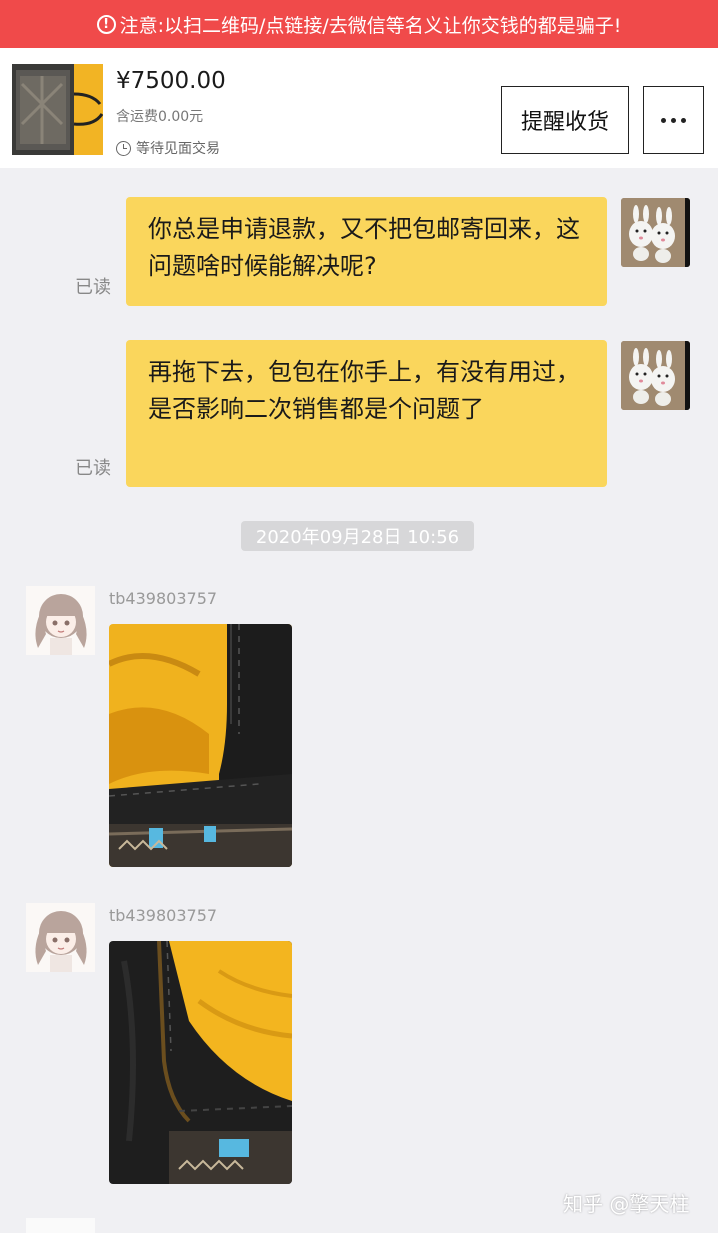 The width and height of the screenshot is (718, 1233). Describe the element at coordinates (366, 413) in the screenshot. I see `message-bubble: 再拖下去，包包在你手上，有没有用过，是否影响二次销售都是个问题了` at that location.